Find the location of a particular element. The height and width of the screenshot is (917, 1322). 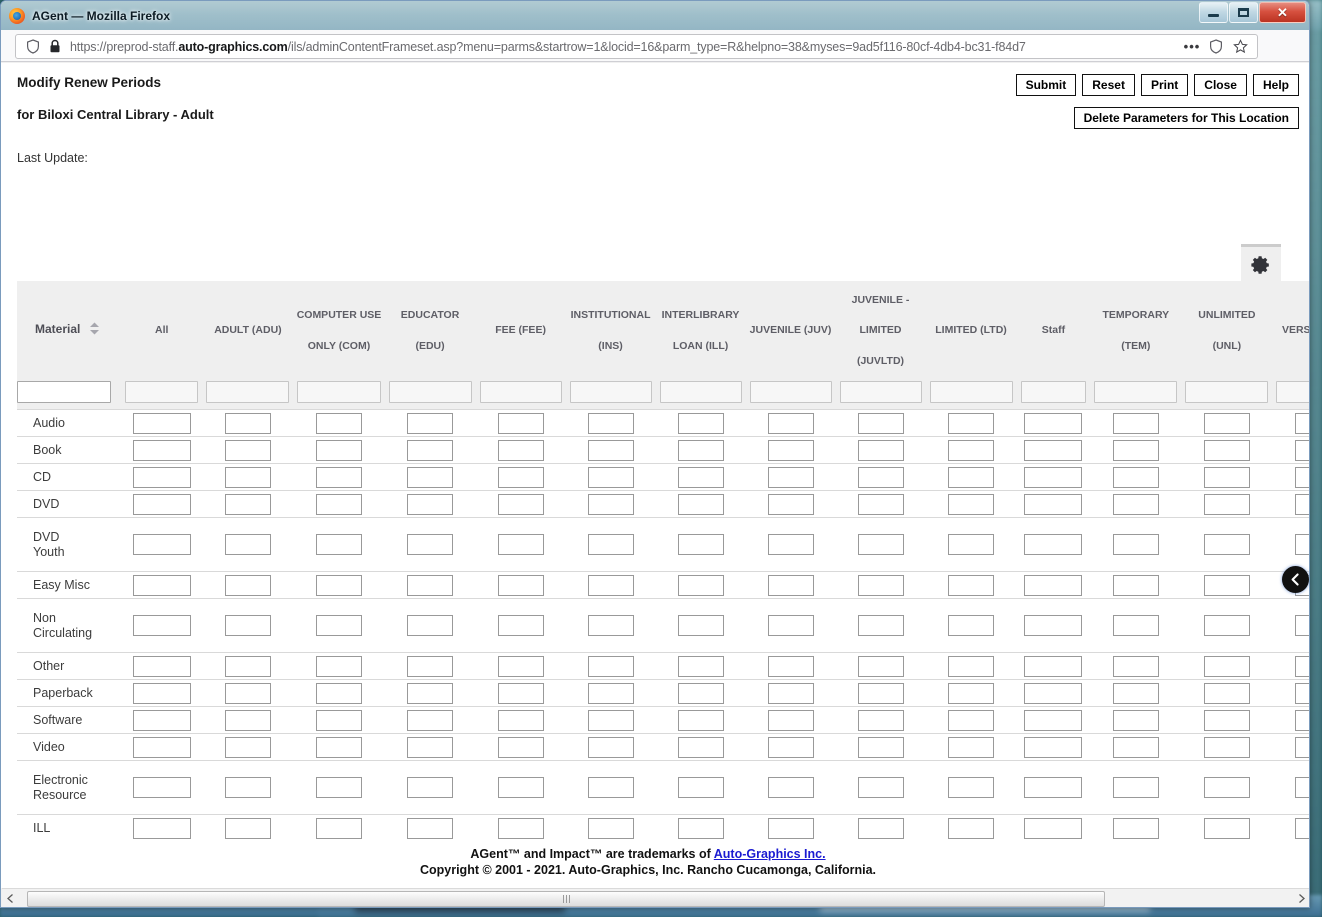

close-window-button: ✕ is located at coordinates (1282, 12).